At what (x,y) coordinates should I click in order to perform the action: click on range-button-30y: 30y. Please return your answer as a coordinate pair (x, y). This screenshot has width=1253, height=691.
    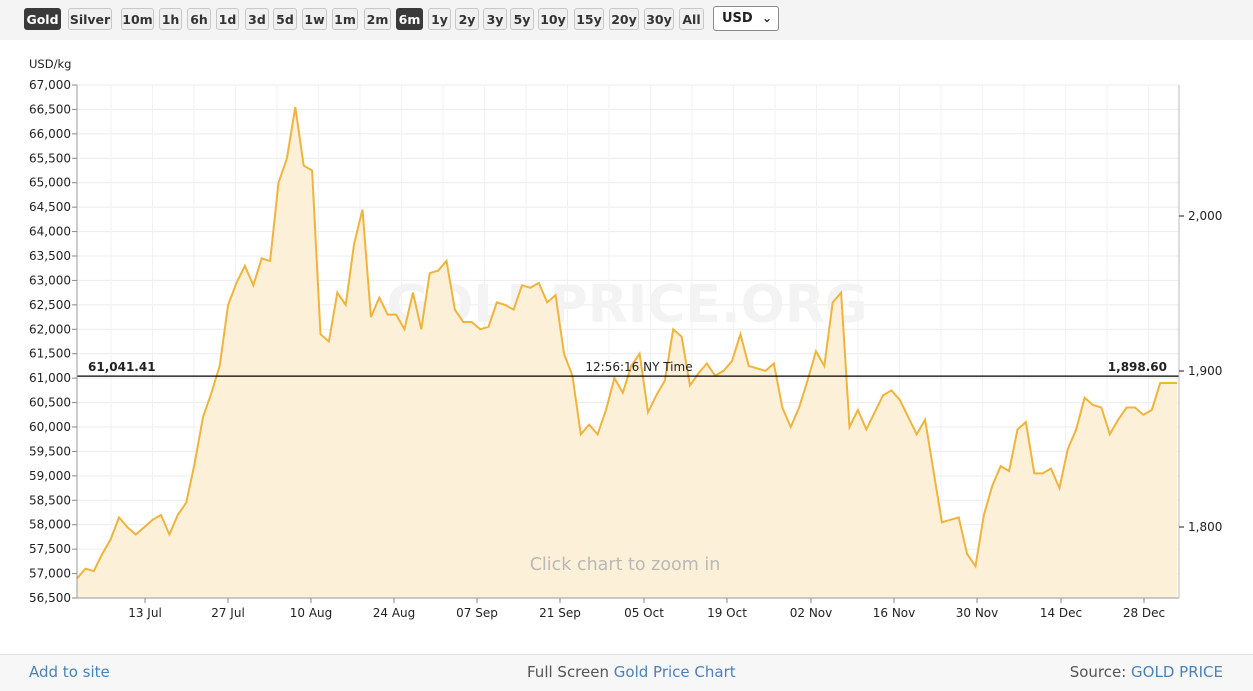
    Looking at the image, I should click on (659, 19).